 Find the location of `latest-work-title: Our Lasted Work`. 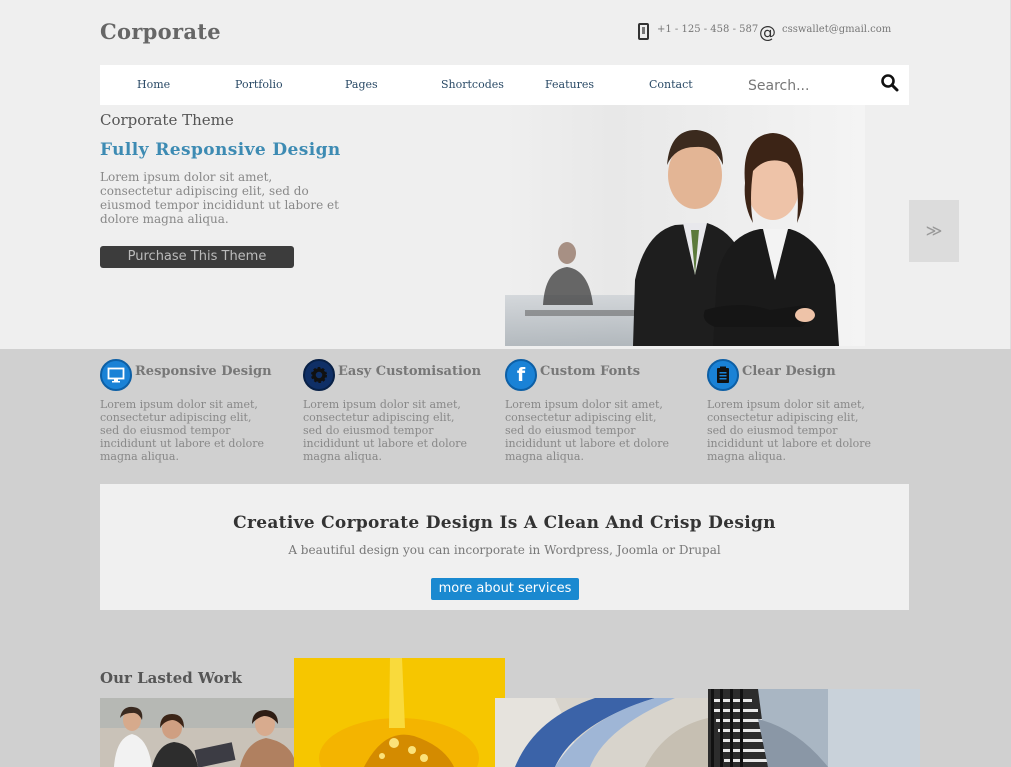

latest-work-title: Our Lasted Work is located at coordinates (171, 678).